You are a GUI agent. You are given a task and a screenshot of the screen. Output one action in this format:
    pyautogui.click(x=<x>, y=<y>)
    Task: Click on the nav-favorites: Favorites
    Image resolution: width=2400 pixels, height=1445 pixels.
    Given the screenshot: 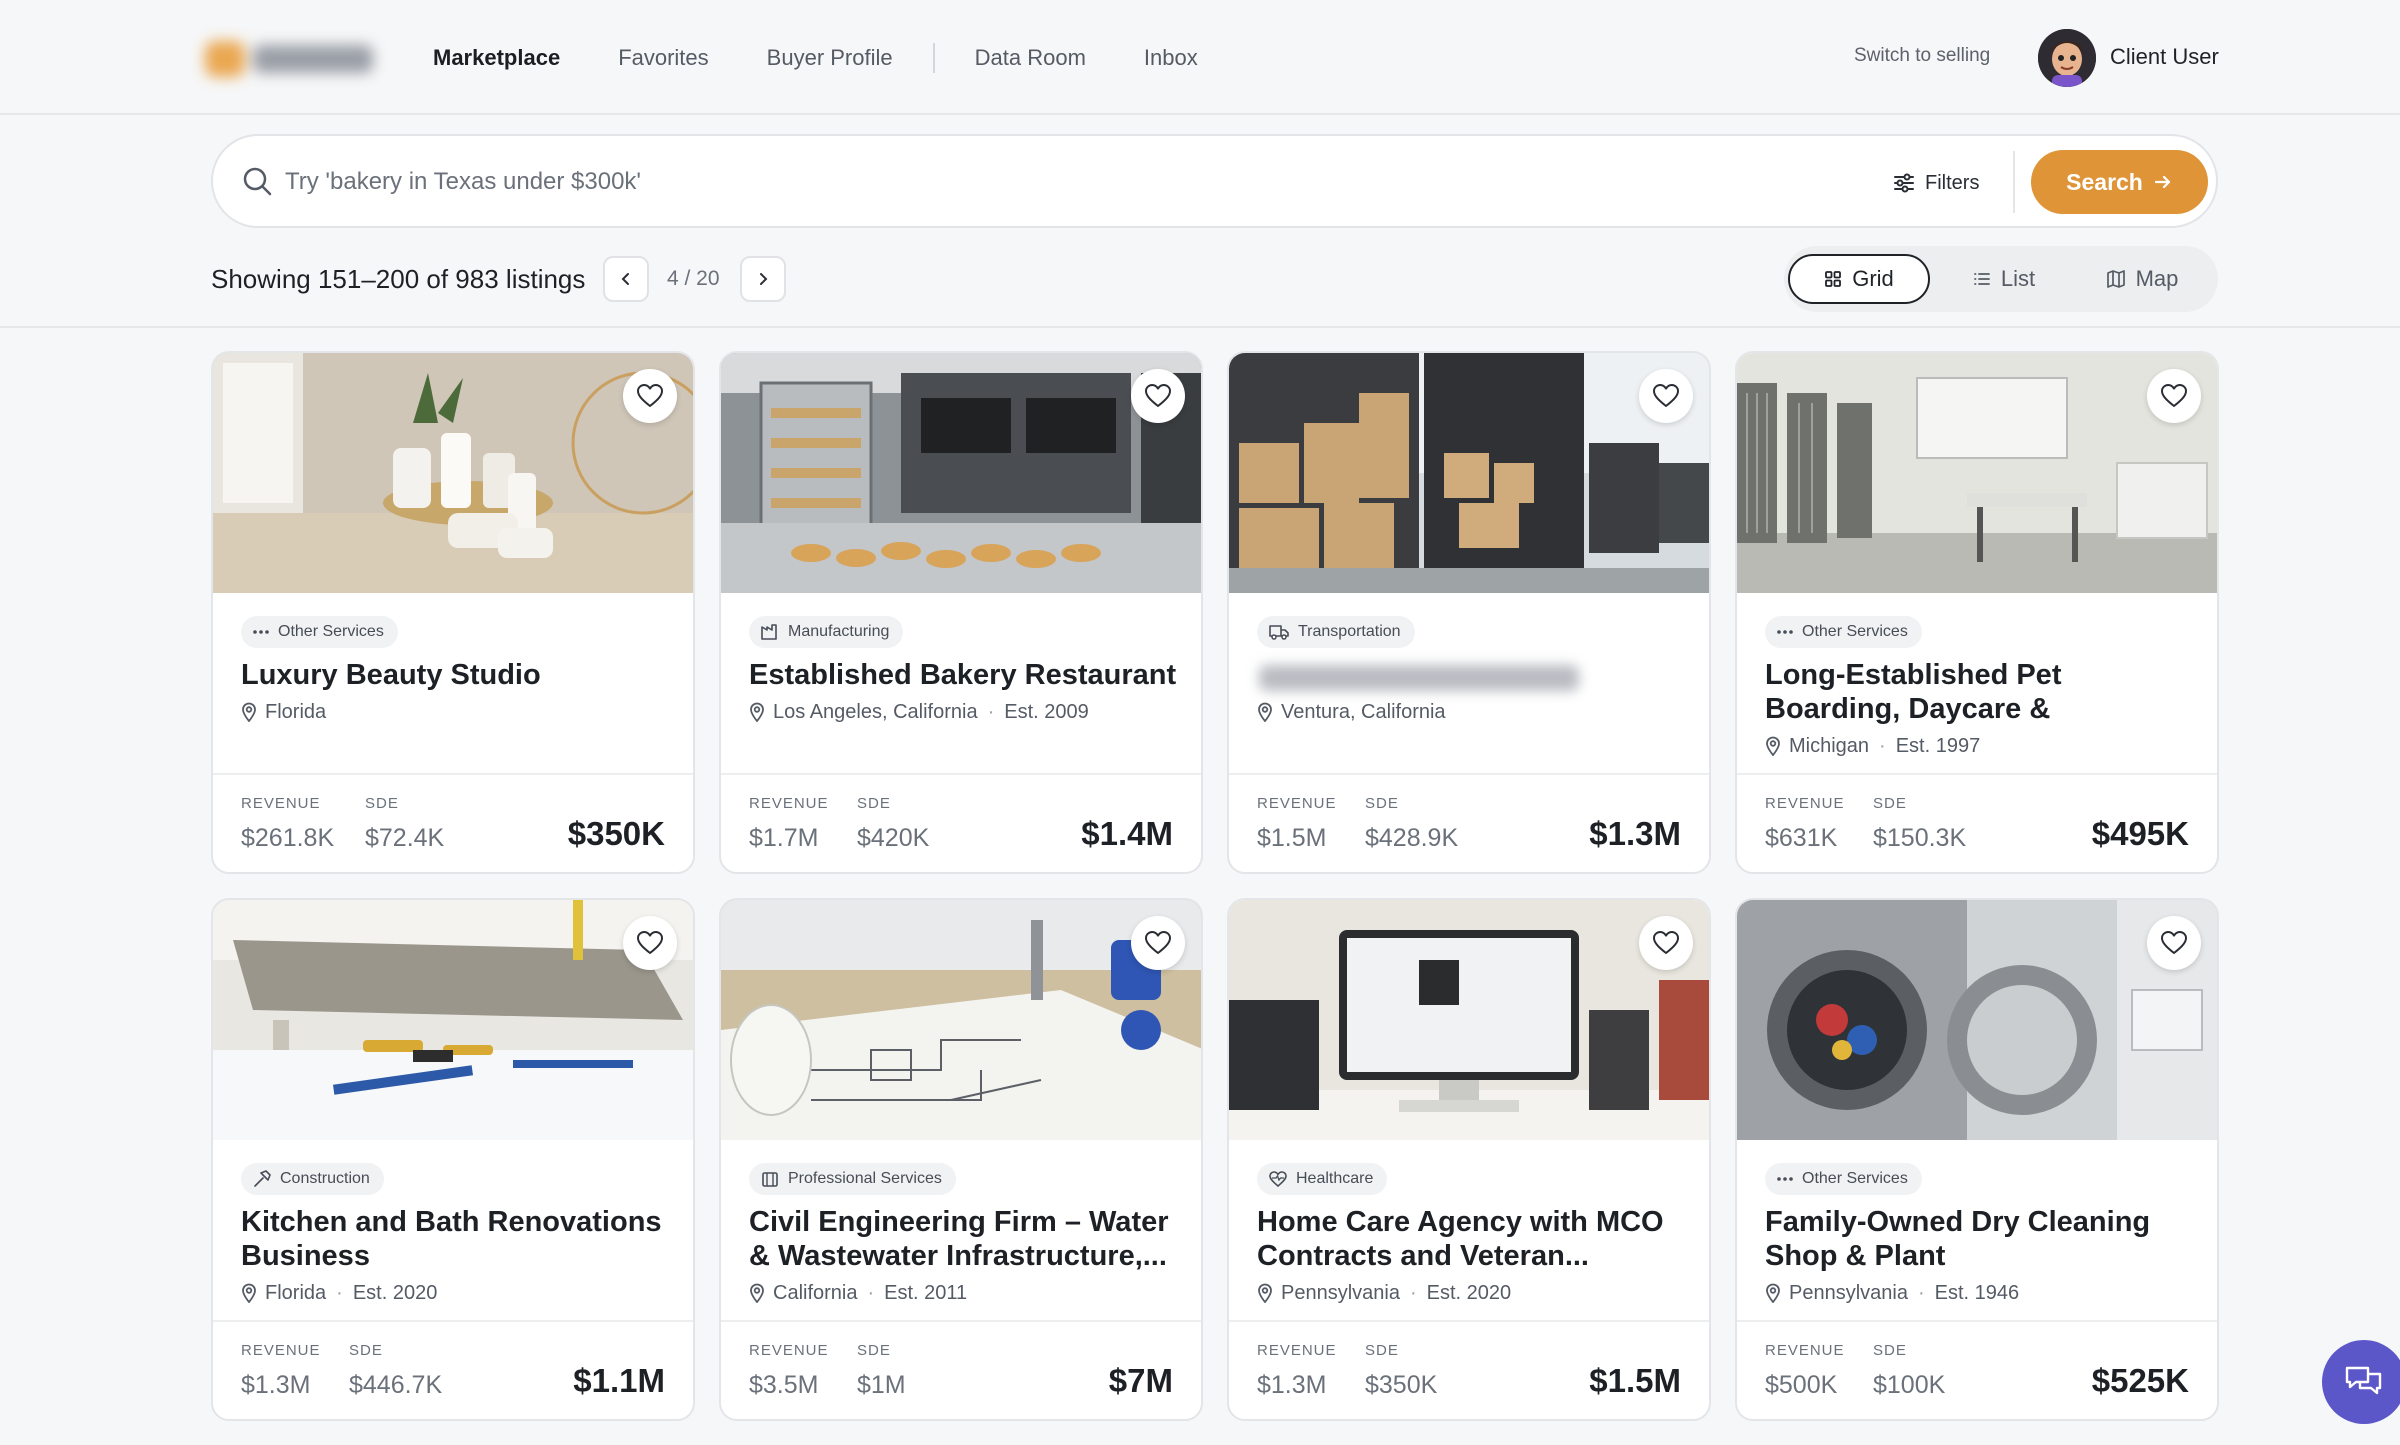 What is the action you would take?
    pyautogui.click(x=663, y=58)
    